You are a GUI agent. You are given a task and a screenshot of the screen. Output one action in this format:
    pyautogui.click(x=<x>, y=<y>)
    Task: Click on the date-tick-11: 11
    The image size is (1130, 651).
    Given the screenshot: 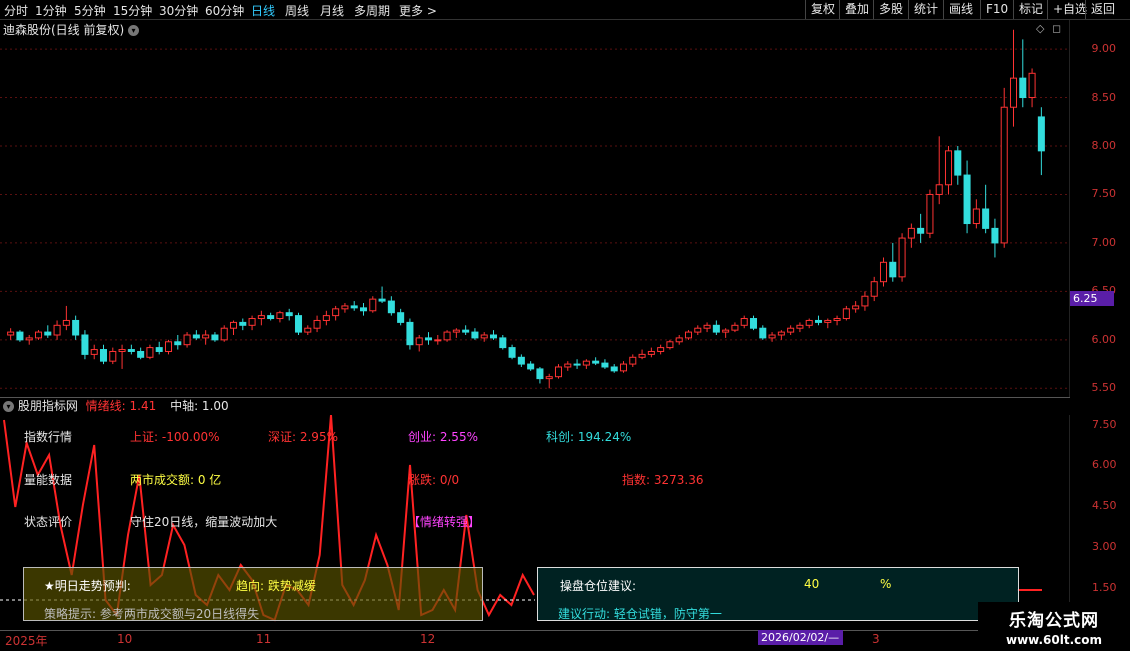 What is the action you would take?
    pyautogui.click(x=264, y=639)
    